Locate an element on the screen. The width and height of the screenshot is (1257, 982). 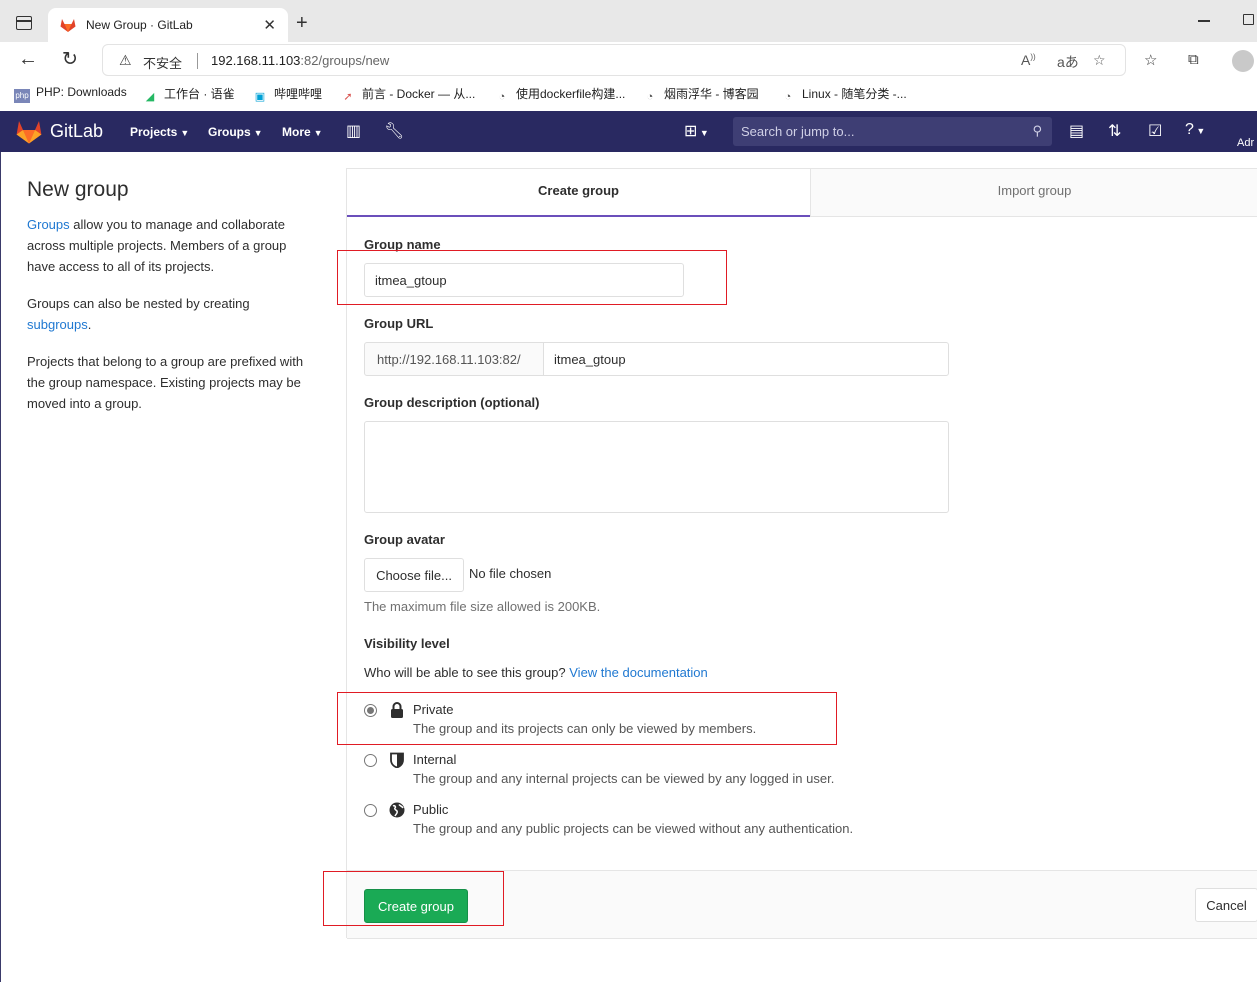
activity-chart-icon: ▥ is located at coordinates (353, 131).